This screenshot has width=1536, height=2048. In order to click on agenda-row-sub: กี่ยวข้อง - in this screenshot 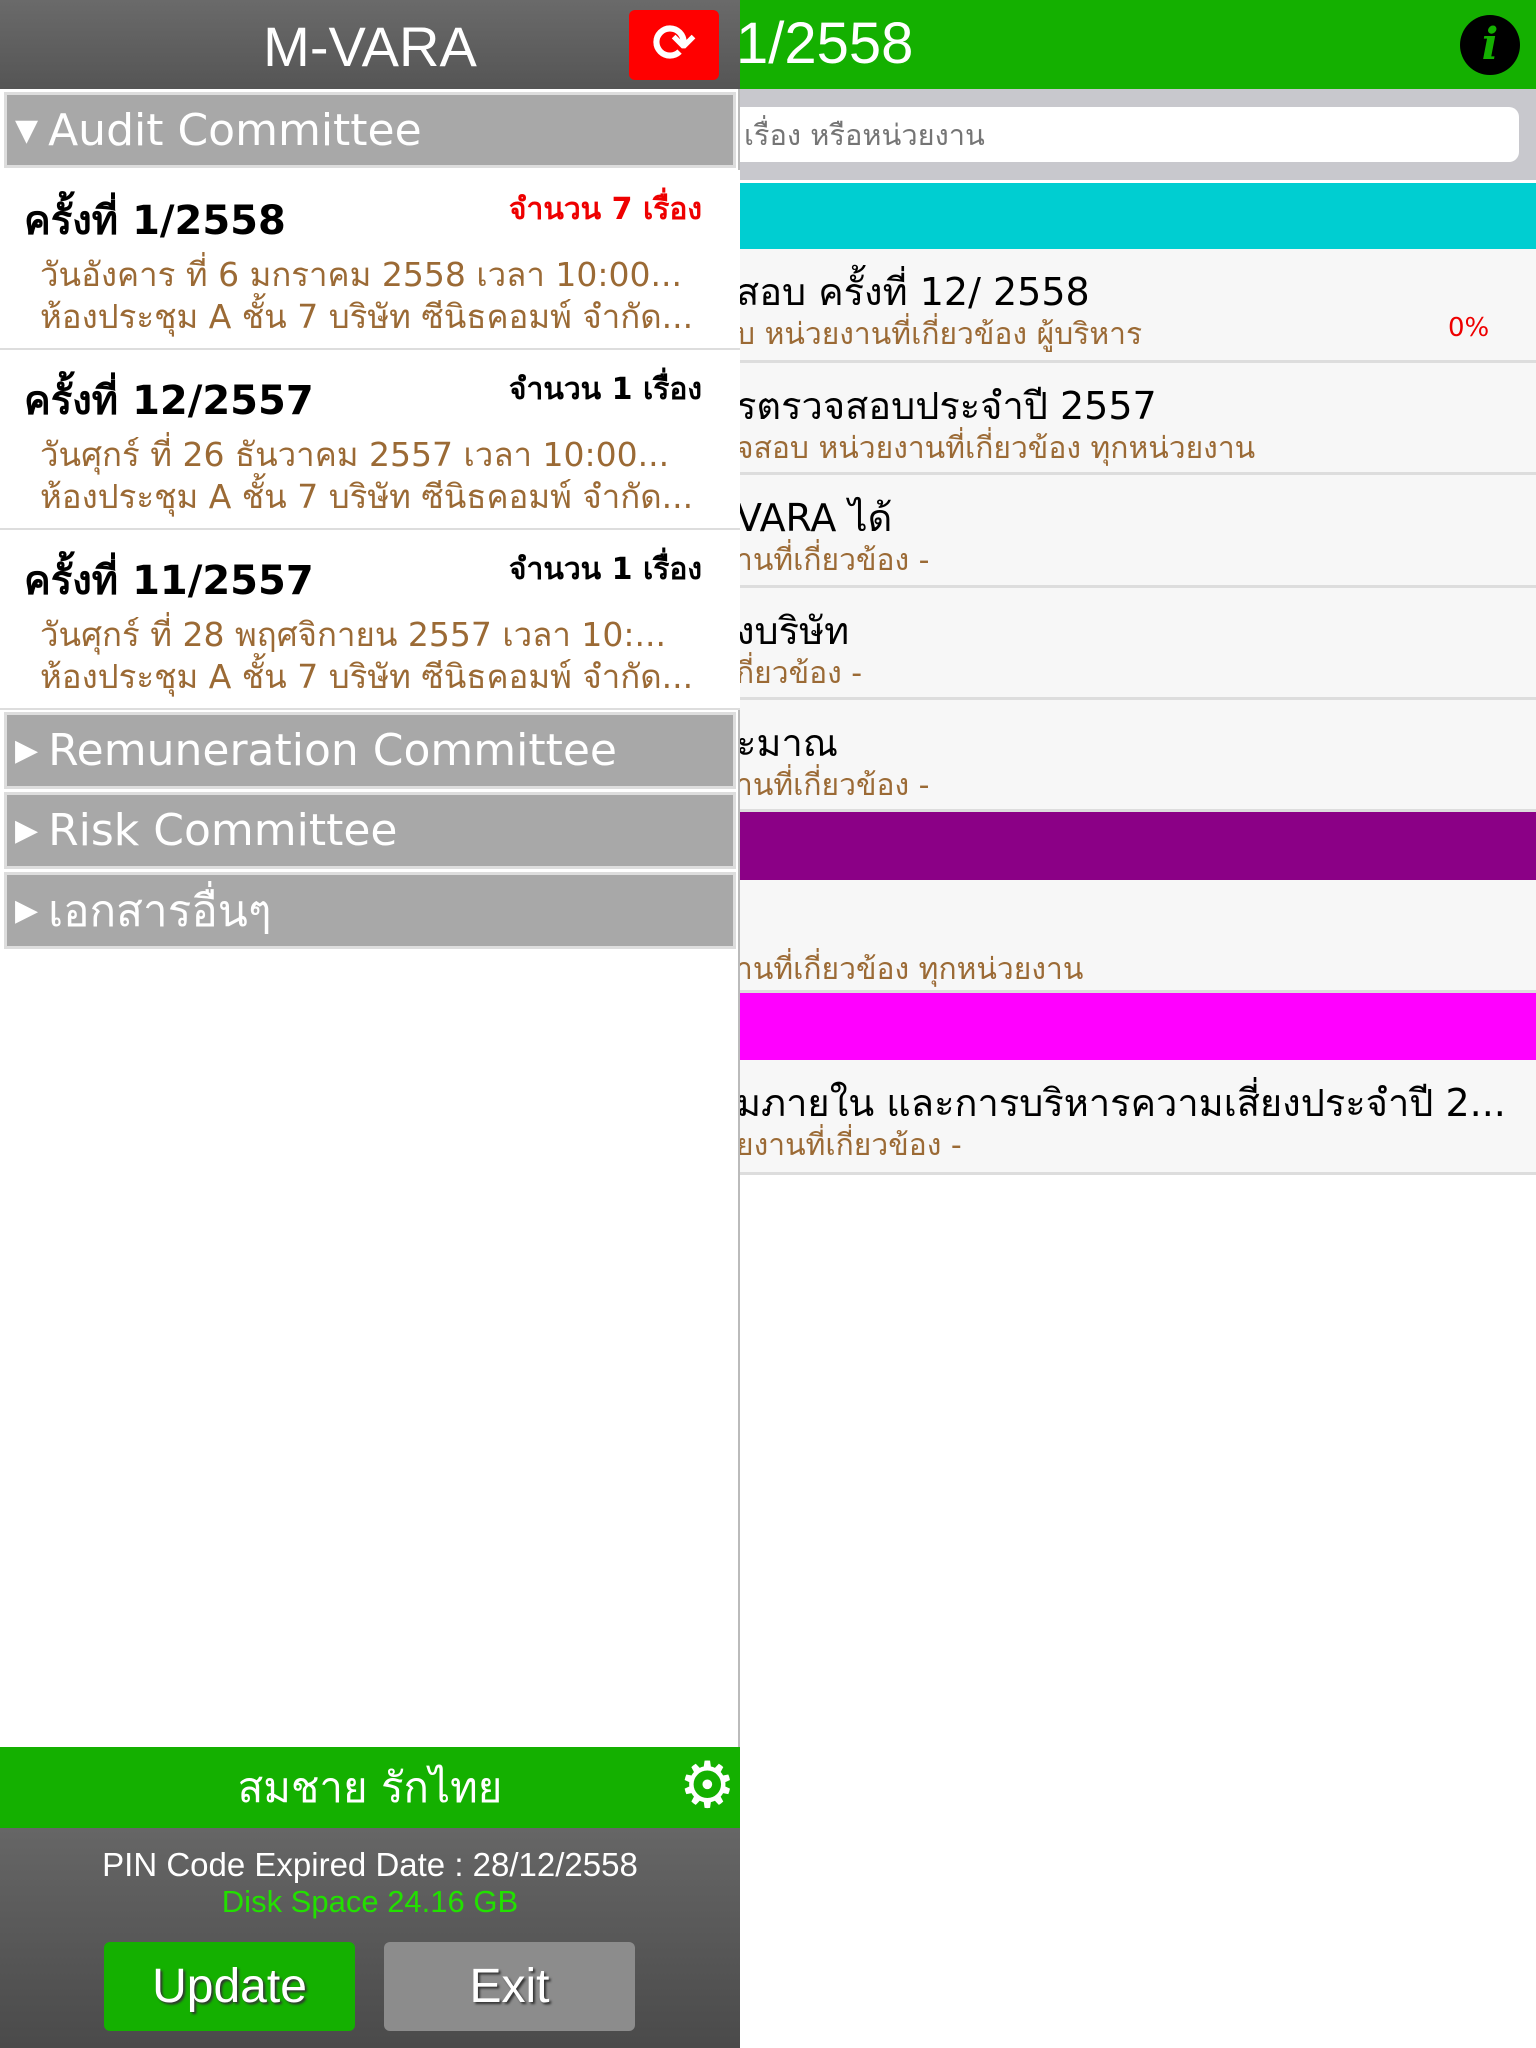, I will do `click(799, 673)`.